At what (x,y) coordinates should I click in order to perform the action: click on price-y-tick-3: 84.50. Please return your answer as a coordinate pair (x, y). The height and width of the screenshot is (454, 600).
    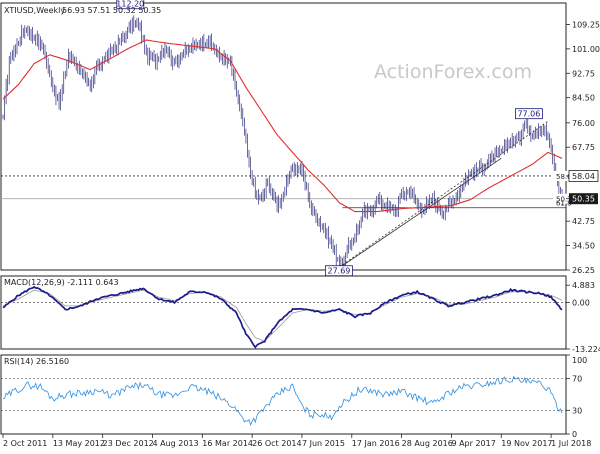
    Looking at the image, I should click on (583, 98).